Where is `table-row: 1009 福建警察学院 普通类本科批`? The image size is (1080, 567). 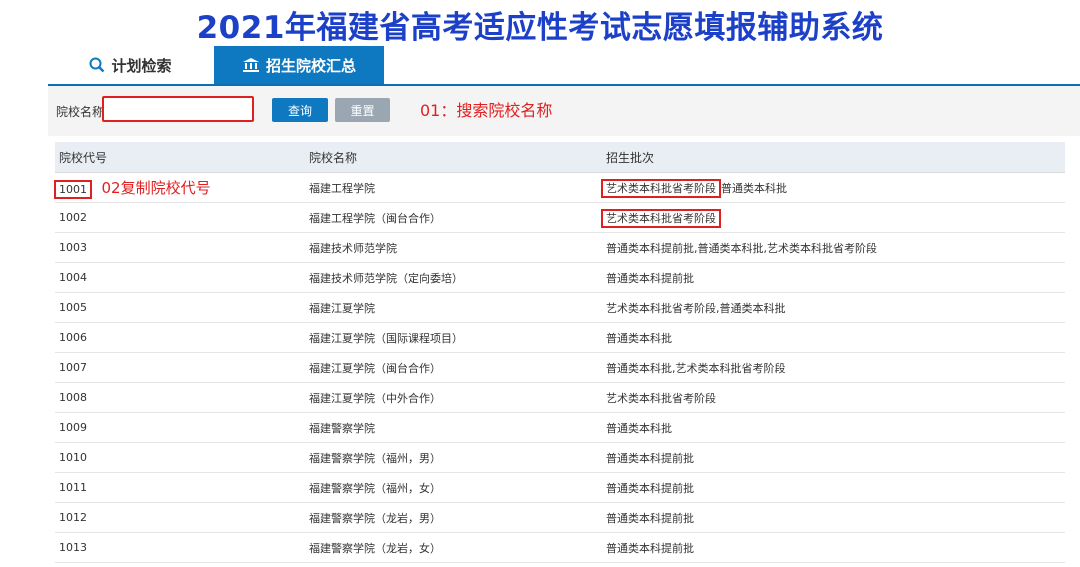 table-row: 1009 福建警察学院 普通类本科批 is located at coordinates (560, 427).